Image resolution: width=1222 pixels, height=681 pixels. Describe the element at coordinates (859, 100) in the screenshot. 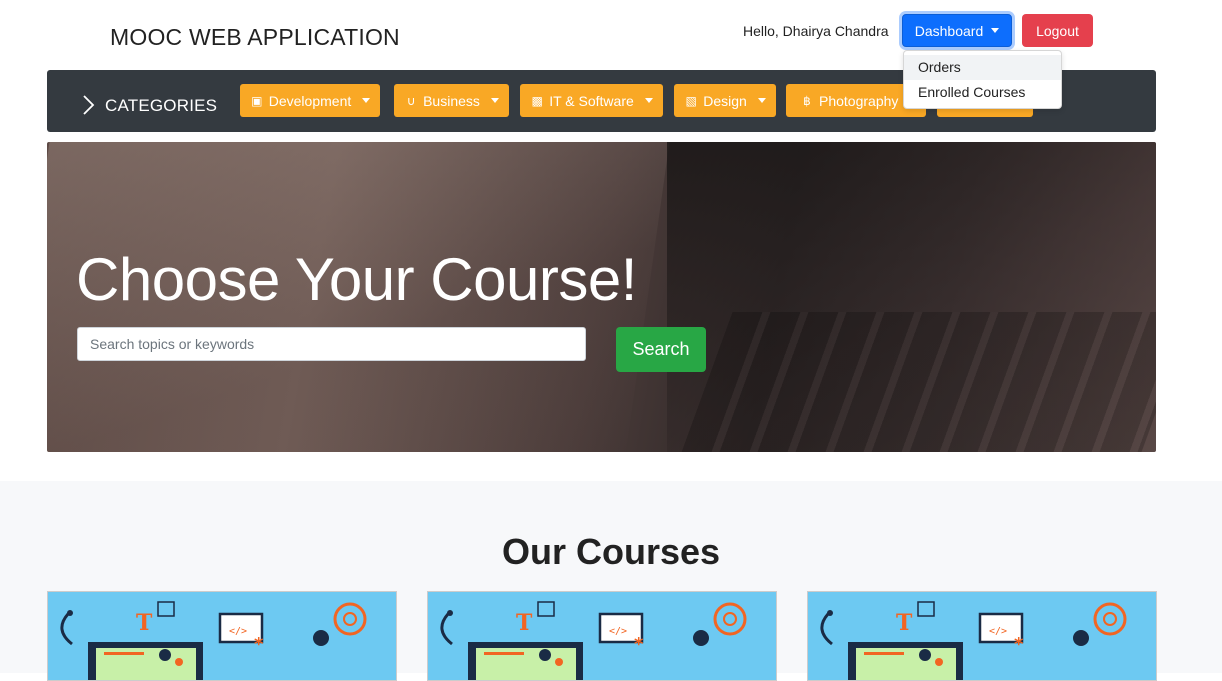

I see `category-label: Photography` at that location.